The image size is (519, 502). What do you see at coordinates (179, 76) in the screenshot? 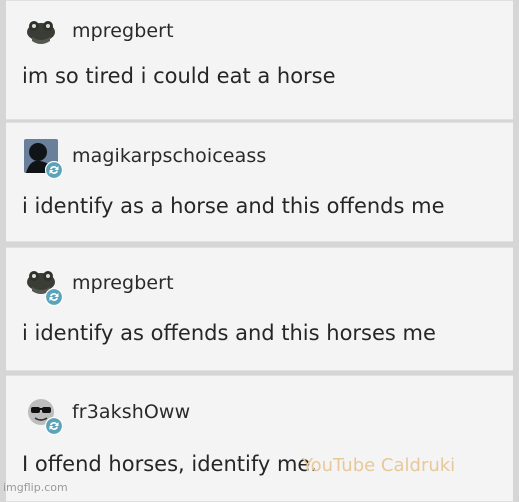
I see `post-text: im so tired i could eat a horse` at bounding box center [179, 76].